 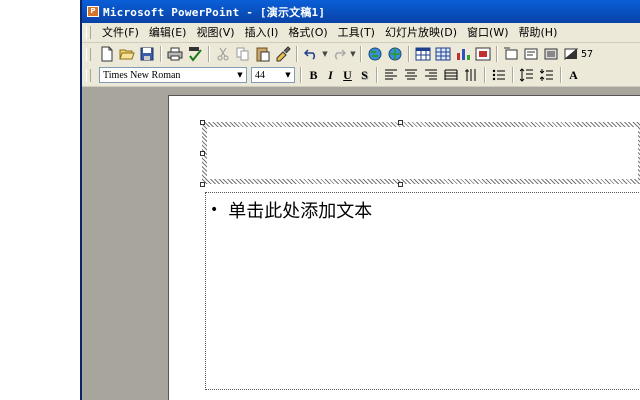 I want to click on undo-dropdown-icon: ▼, so click(x=325, y=54).